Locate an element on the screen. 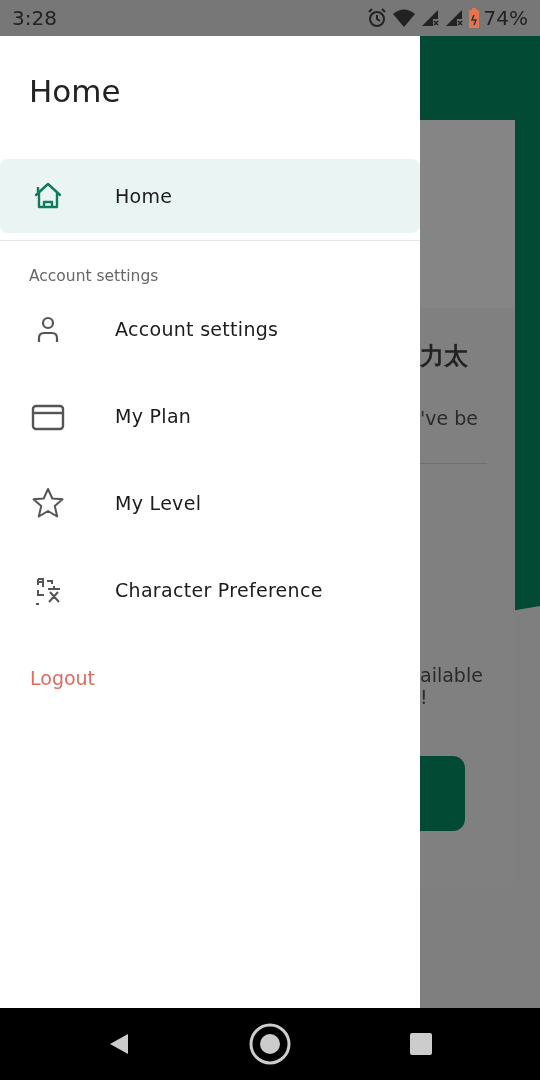 The height and width of the screenshot is (1080, 540). card-text: 've be is located at coordinates (449, 418).